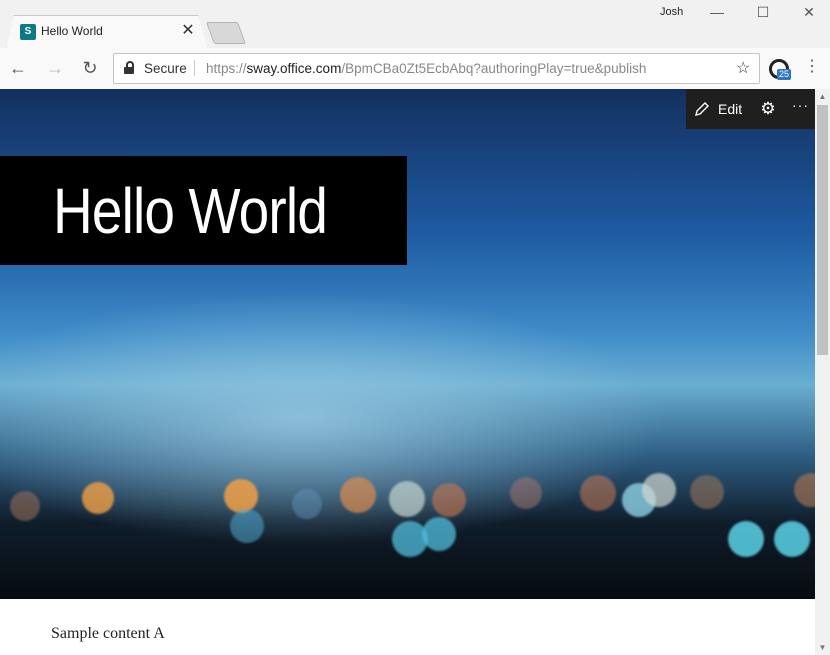  I want to click on new-tab-button, so click(226, 33).